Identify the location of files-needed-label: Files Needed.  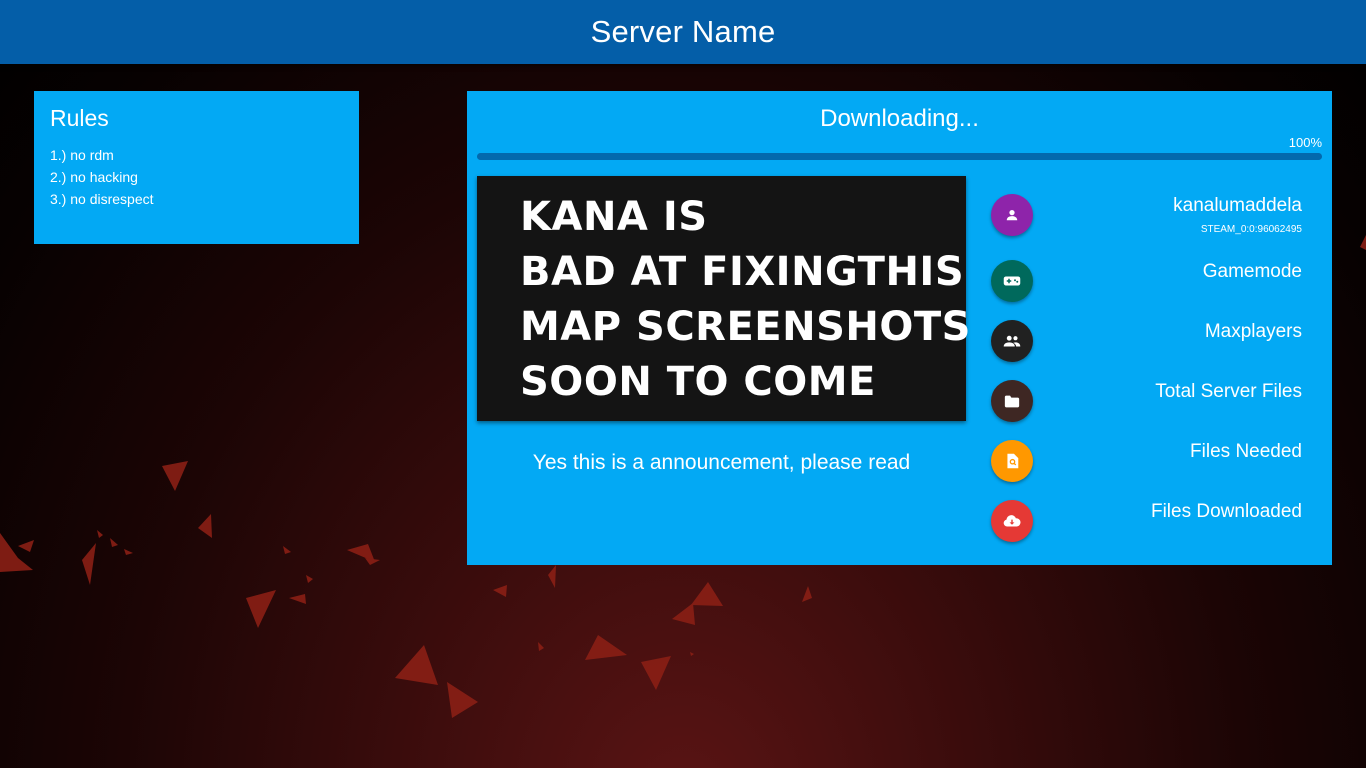
(1246, 451).